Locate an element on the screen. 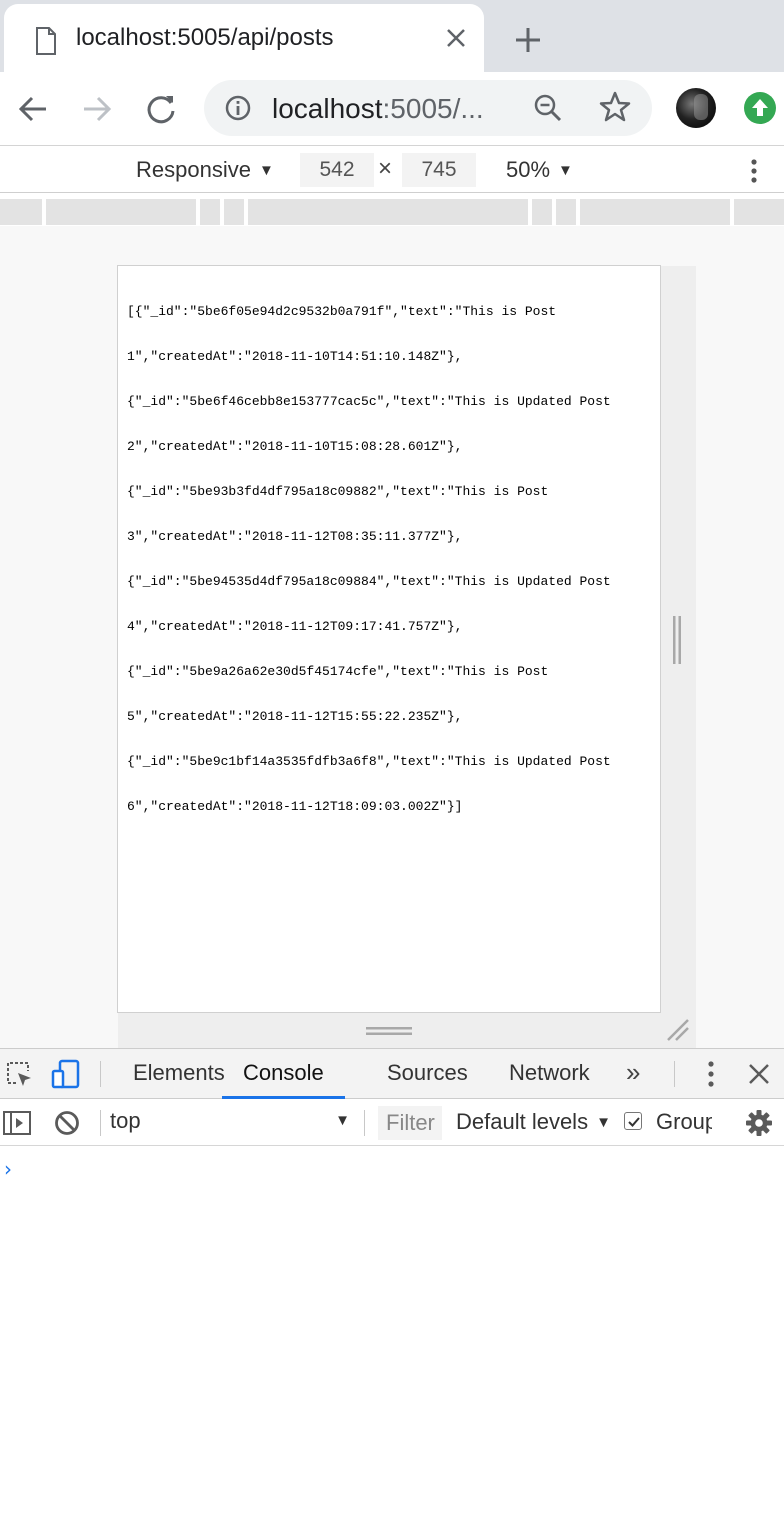 This screenshot has width=784, height=1522. tab-elements: Elements is located at coordinates (179, 1074).